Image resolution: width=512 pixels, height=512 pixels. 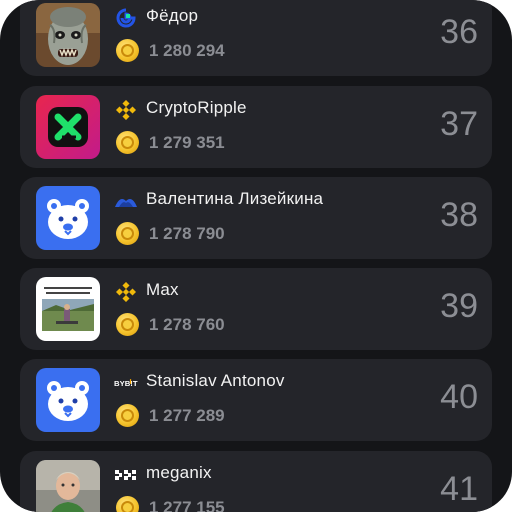 What do you see at coordinates (126, 201) in the screenshot?
I see `bingx-icon` at bounding box center [126, 201].